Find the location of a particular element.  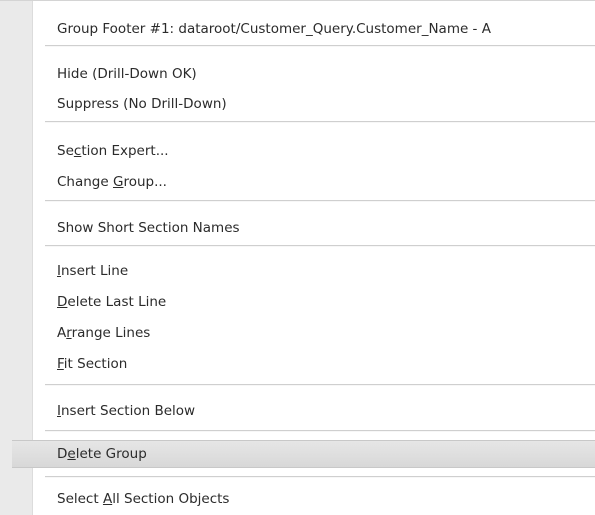

menu-item-label: Suppress (No Drill-Down) is located at coordinates (142, 104).